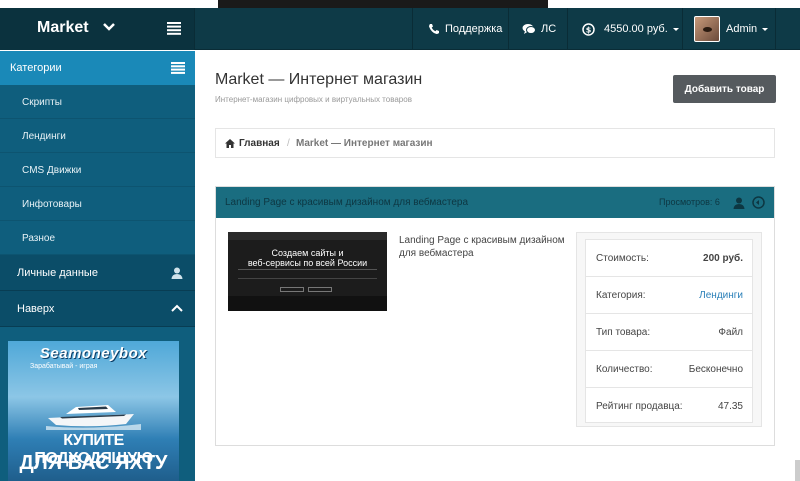 The height and width of the screenshot is (481, 800). Describe the element at coordinates (97, 238) in the screenshot. I see `sidebar-item-misc: Разное` at that location.